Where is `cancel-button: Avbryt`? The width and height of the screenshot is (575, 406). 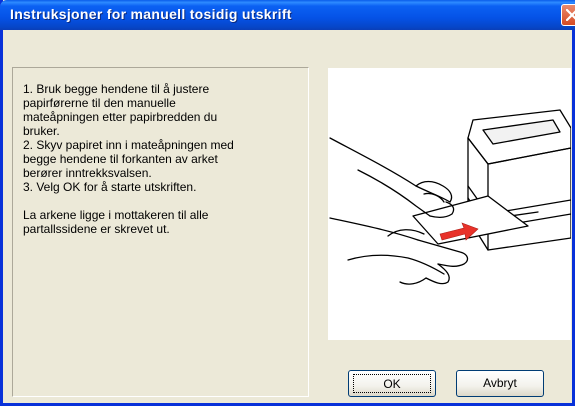
cancel-button: Avbryt is located at coordinates (500, 383).